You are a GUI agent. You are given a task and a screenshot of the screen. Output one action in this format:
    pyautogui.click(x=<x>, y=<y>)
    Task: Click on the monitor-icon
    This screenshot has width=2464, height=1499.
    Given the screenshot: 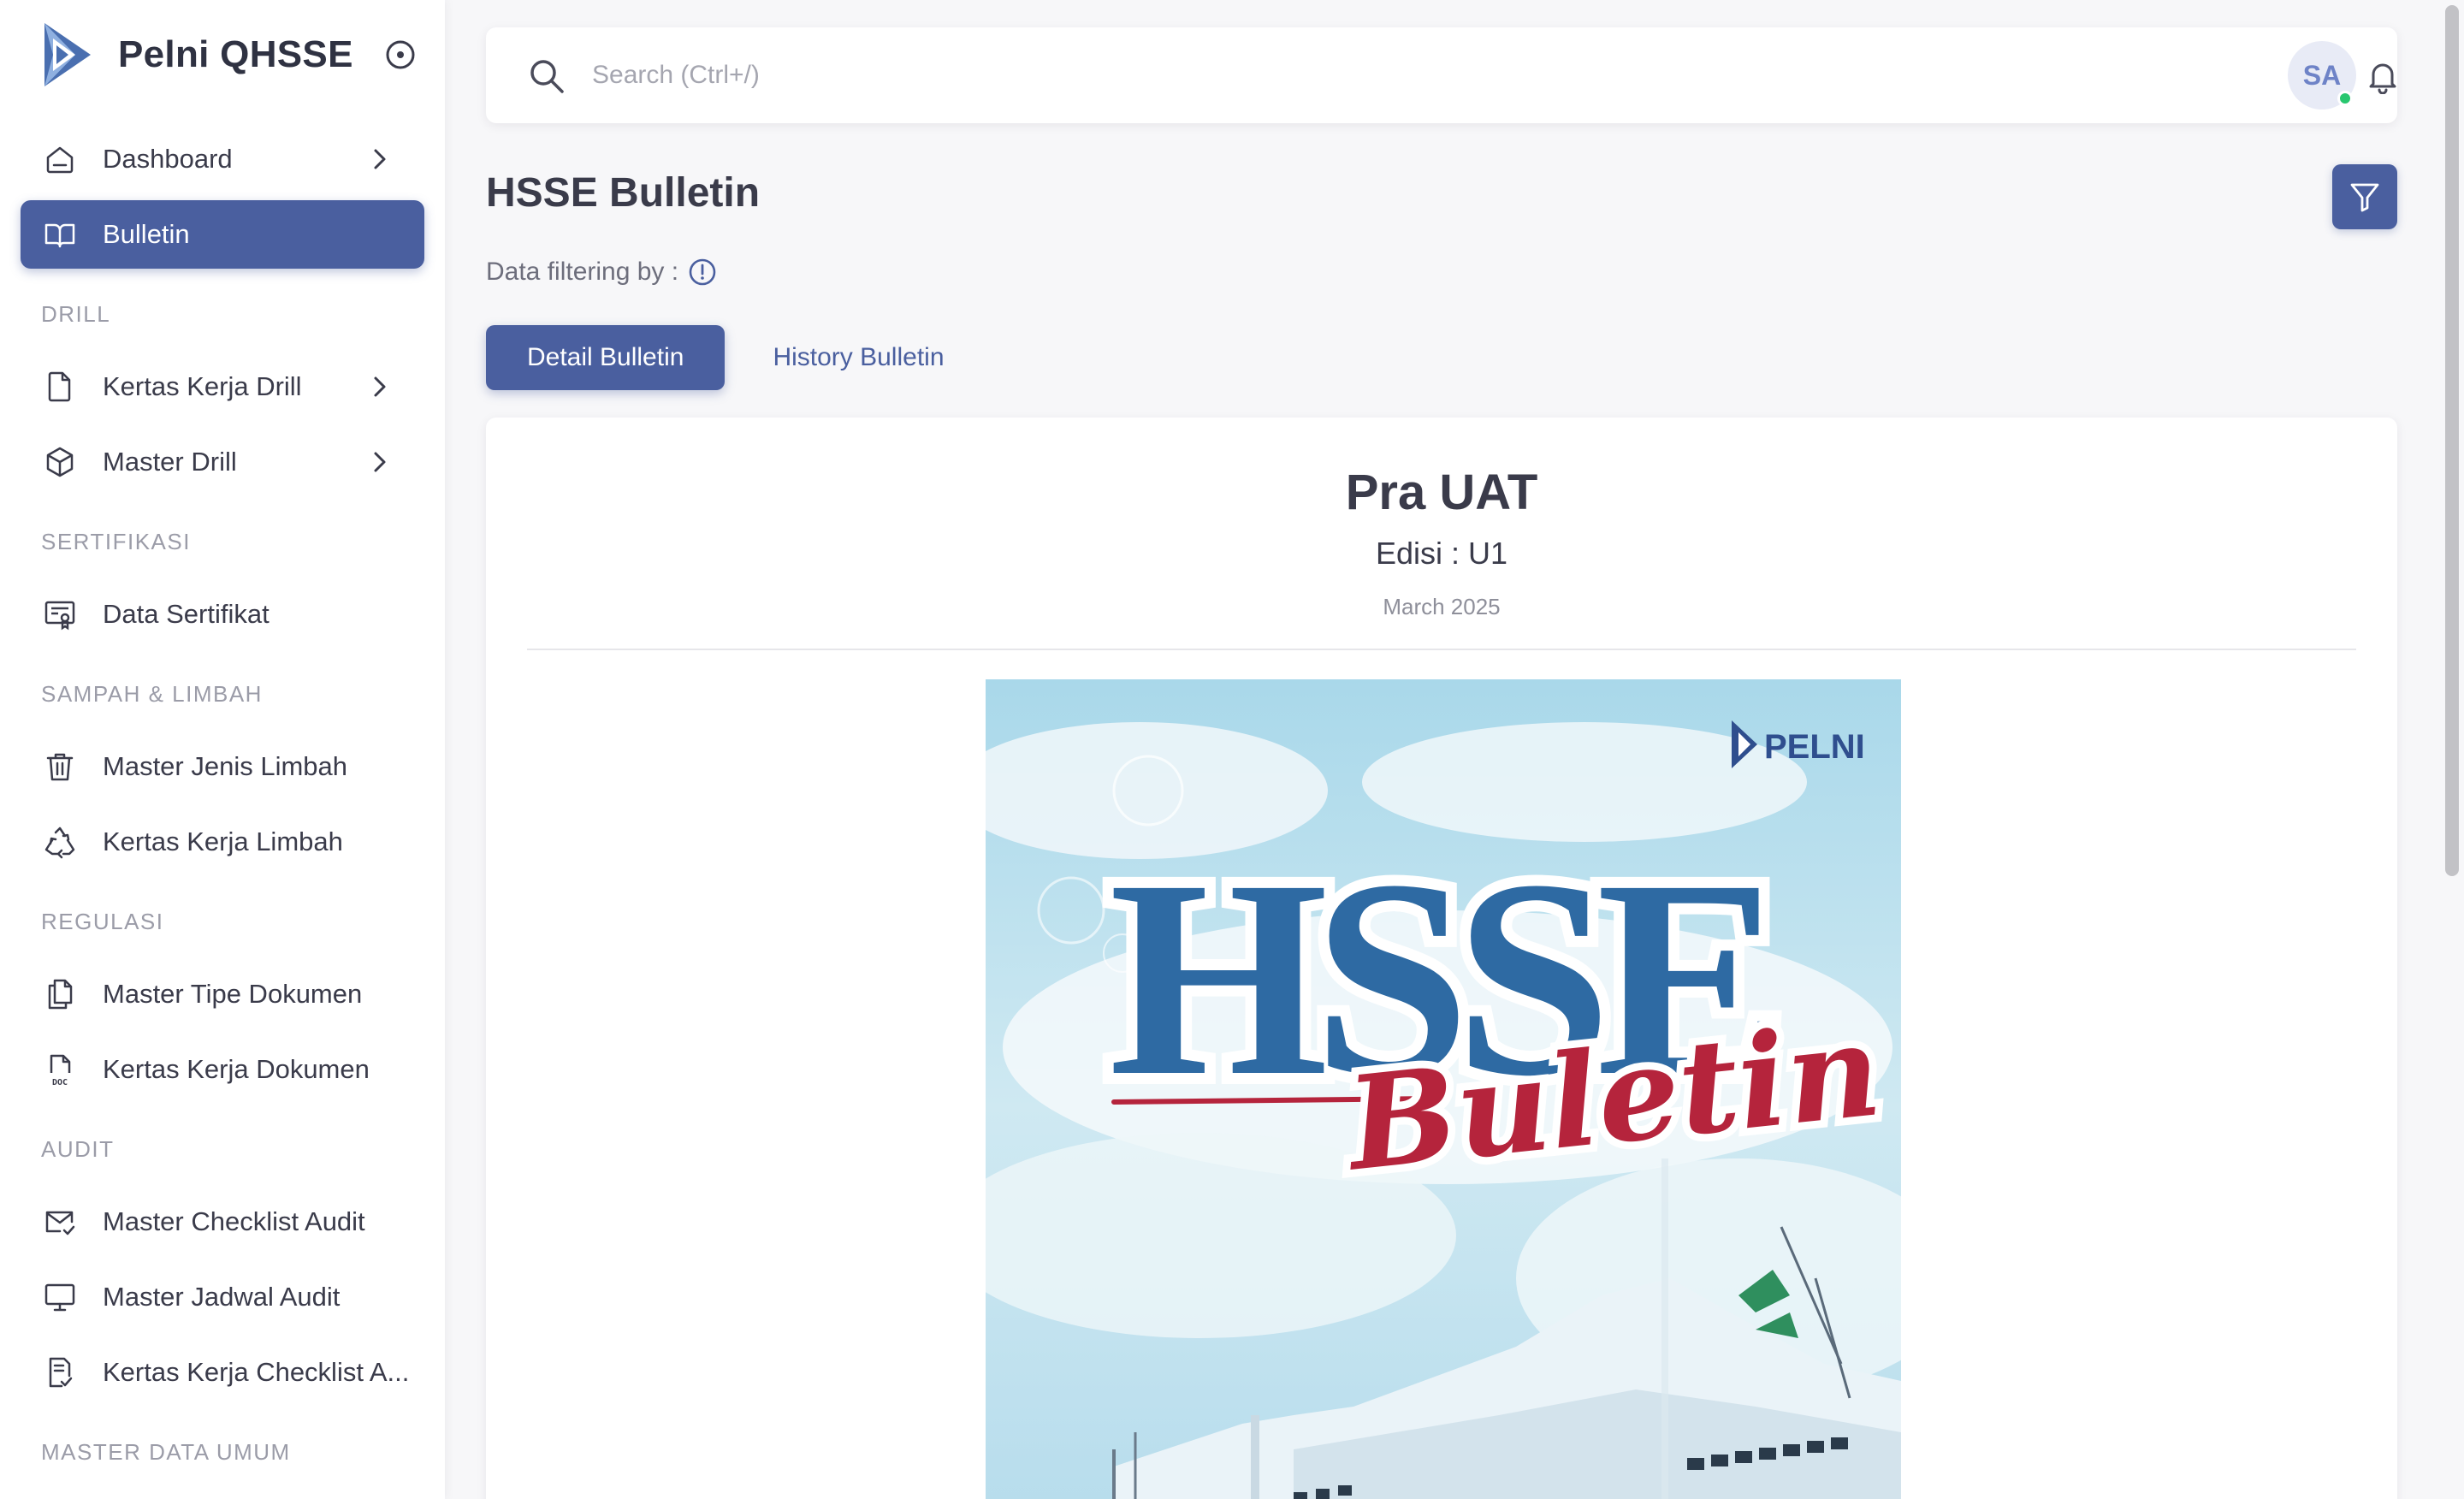 What is the action you would take?
    pyautogui.click(x=59, y=1298)
    